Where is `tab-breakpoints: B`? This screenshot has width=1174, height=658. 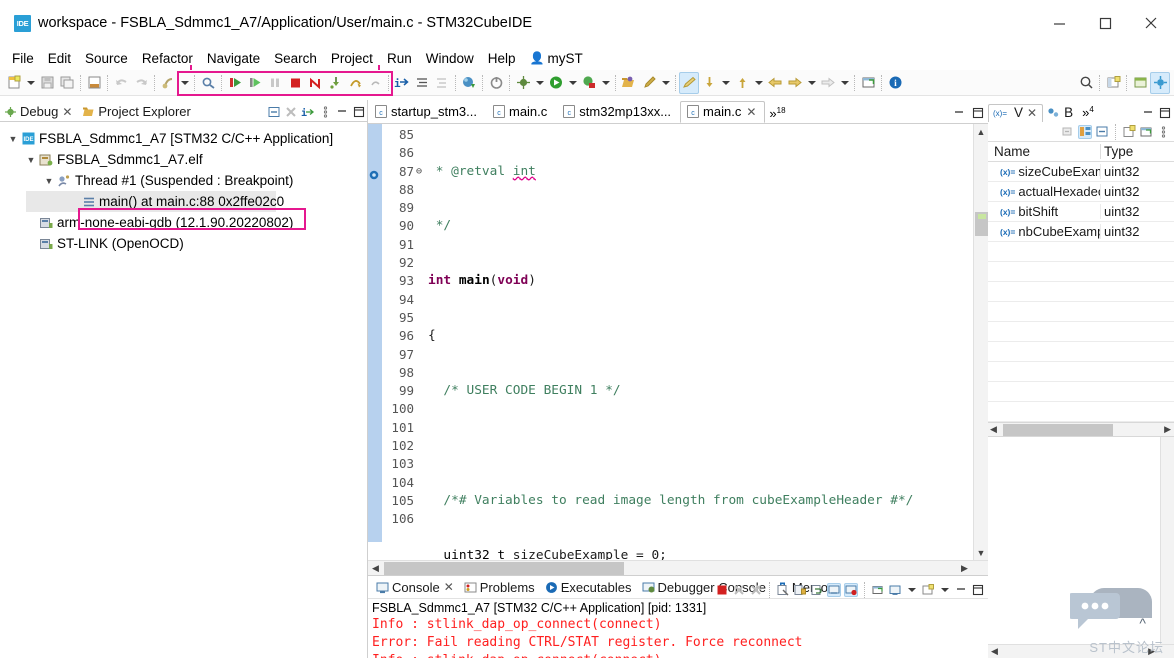
tab-breakpoints: B is located at coordinates (1060, 113).